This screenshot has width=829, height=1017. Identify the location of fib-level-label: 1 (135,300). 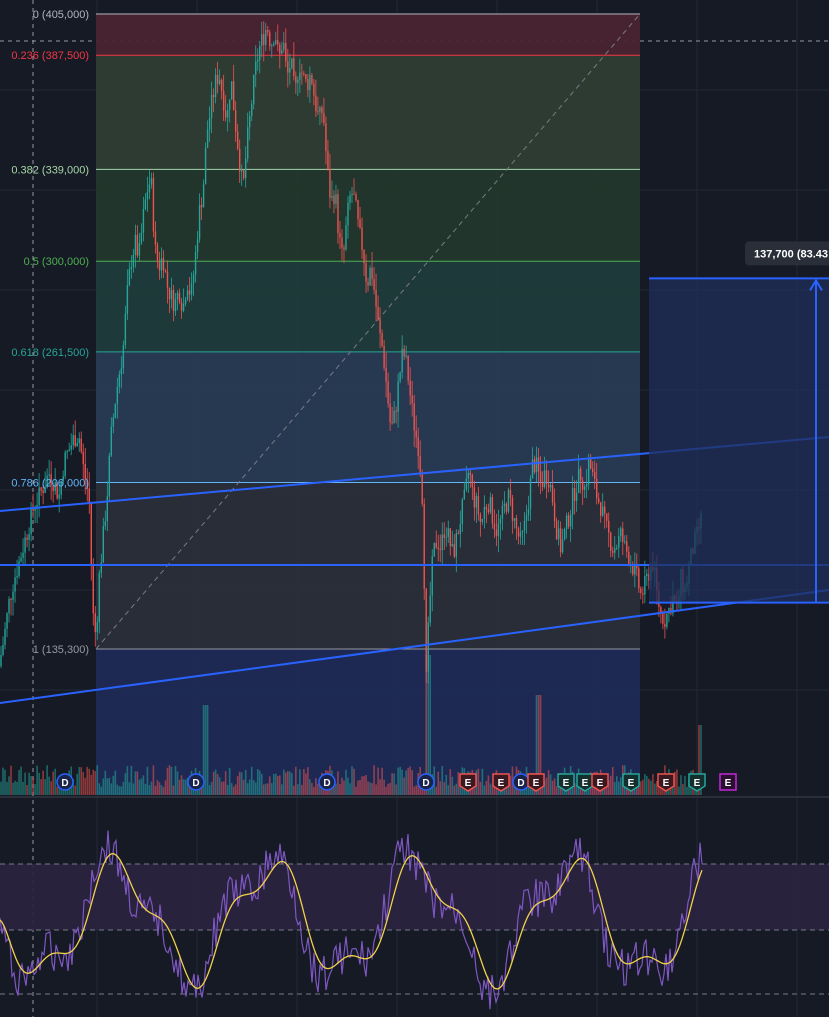
(61, 650).